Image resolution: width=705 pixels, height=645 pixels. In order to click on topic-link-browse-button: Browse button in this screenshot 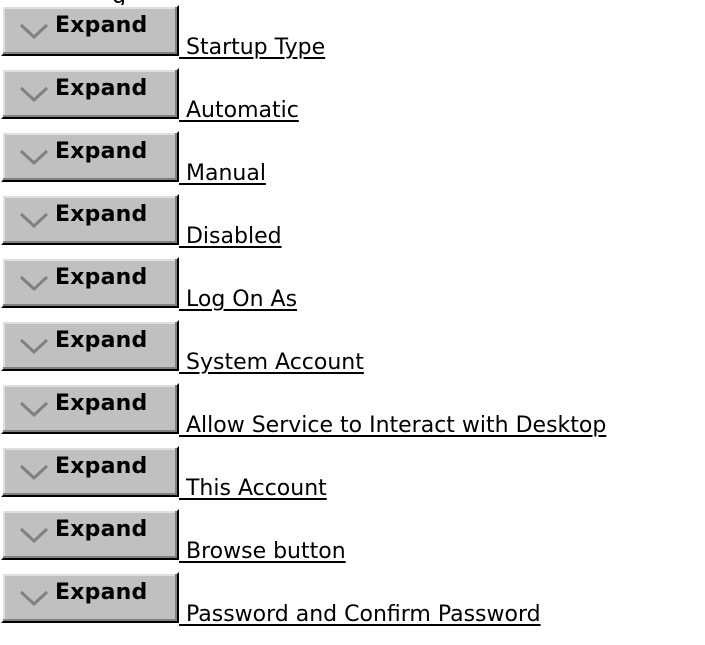, I will do `click(262, 552)`.